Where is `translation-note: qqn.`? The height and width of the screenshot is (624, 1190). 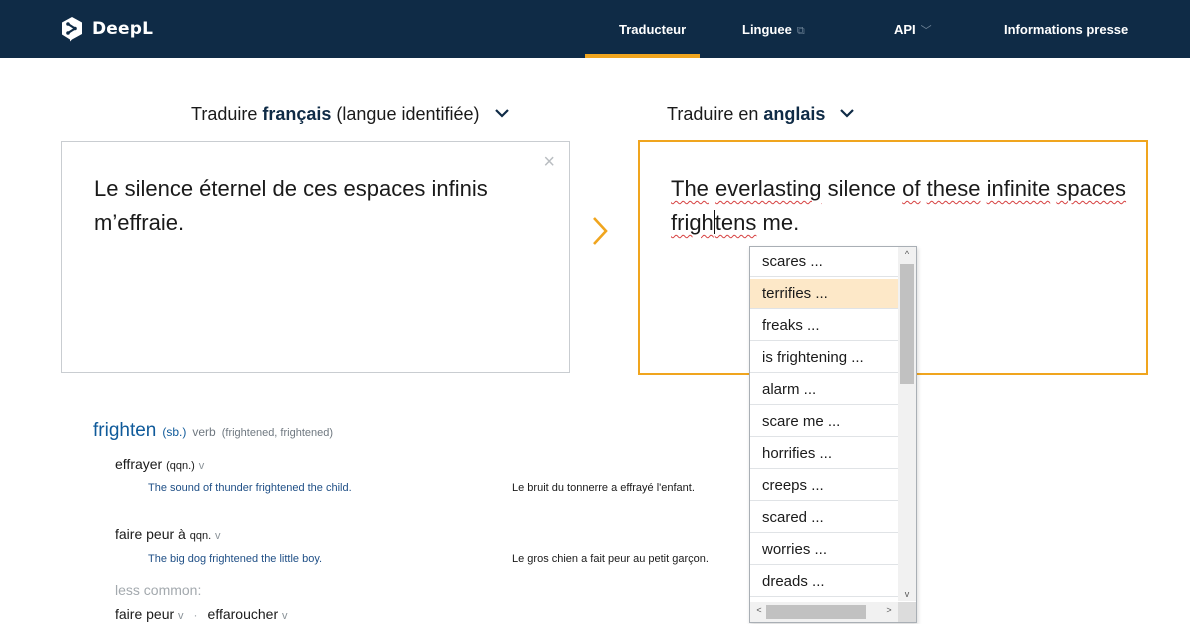
translation-note: qqn. is located at coordinates (200, 536).